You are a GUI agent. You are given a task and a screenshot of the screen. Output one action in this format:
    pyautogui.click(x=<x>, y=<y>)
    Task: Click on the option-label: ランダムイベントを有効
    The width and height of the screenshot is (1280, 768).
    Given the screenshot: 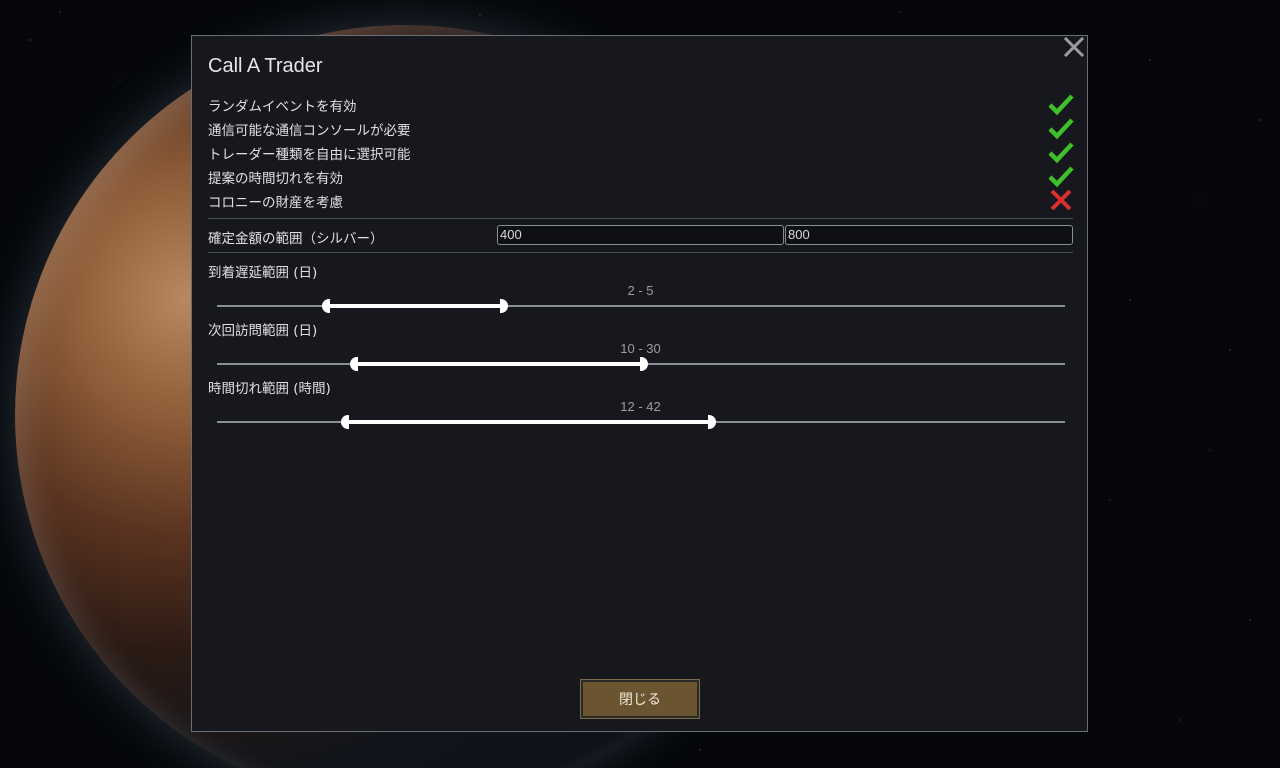 What is the action you would take?
    pyautogui.click(x=282, y=107)
    